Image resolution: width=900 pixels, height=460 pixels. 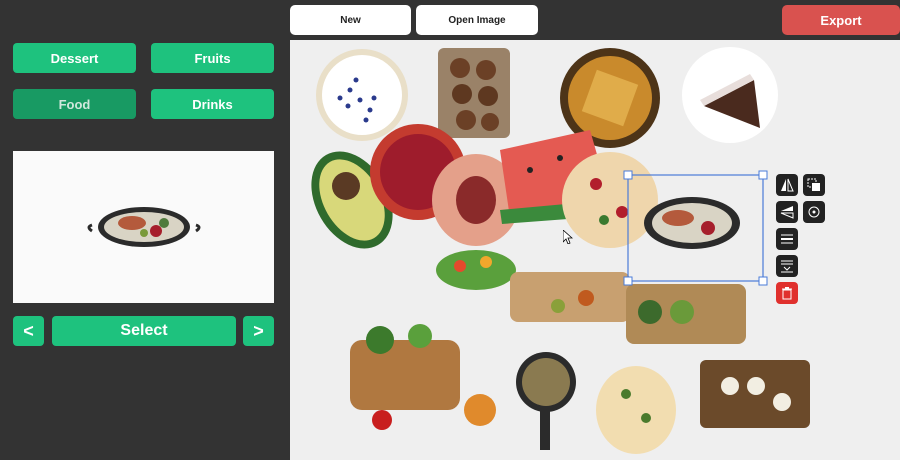 What do you see at coordinates (628, 281) in the screenshot?
I see `resize-handle-bl` at bounding box center [628, 281].